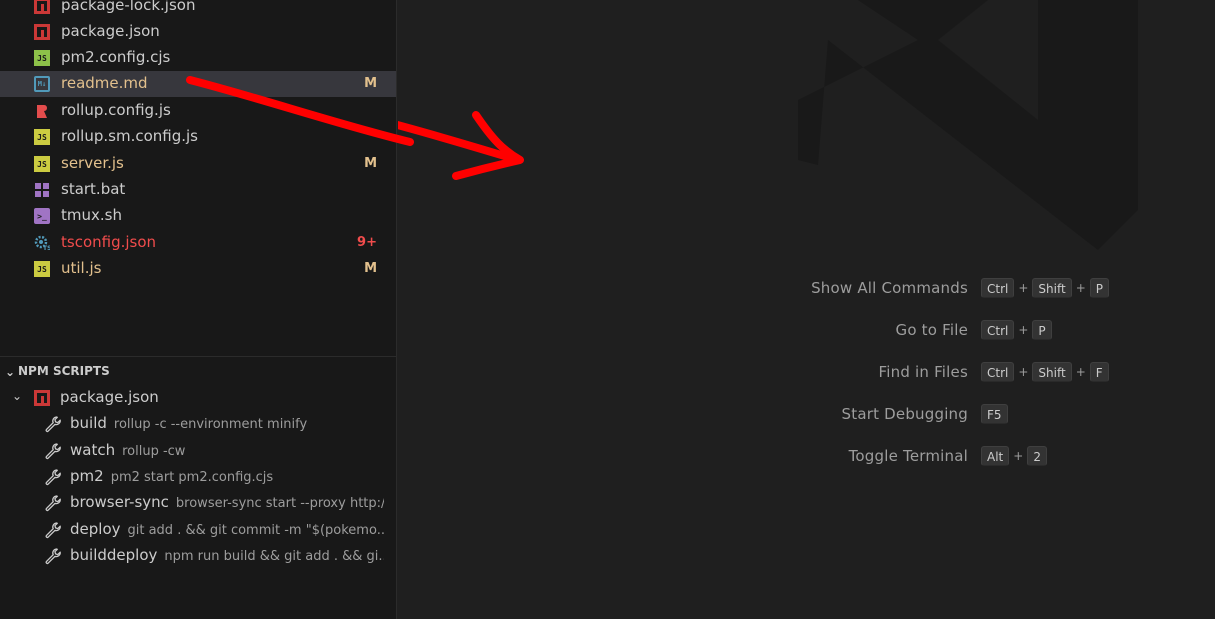 This screenshot has height=619, width=1215. I want to click on file-row: M↓ readme.md M, so click(198, 84).